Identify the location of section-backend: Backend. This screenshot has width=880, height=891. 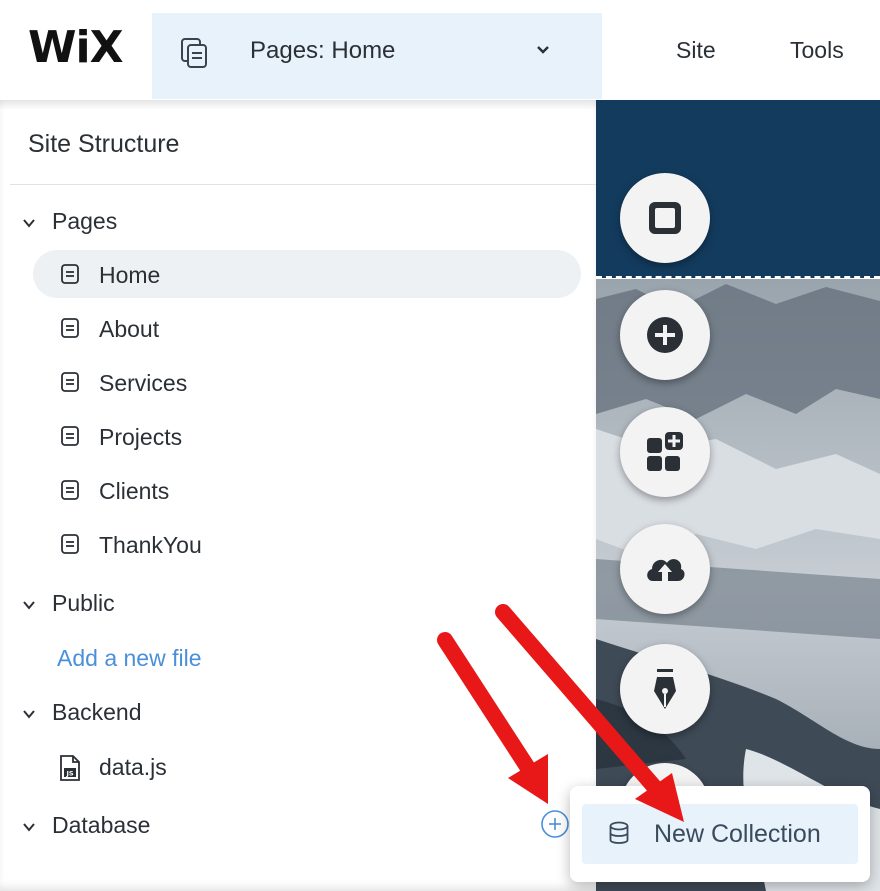
(82, 712).